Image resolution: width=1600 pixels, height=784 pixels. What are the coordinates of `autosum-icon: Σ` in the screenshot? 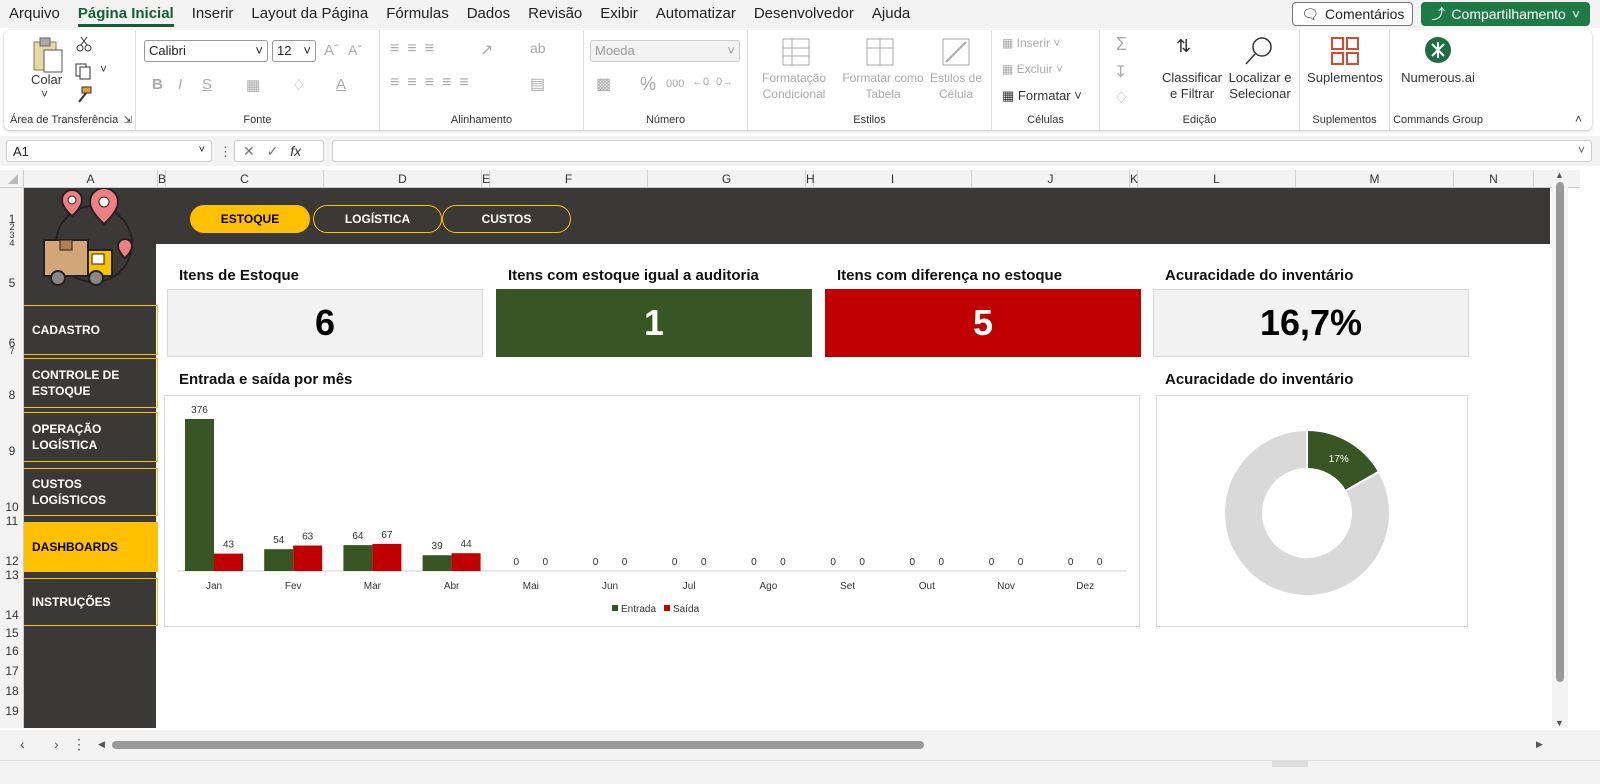 It's located at (1121, 44).